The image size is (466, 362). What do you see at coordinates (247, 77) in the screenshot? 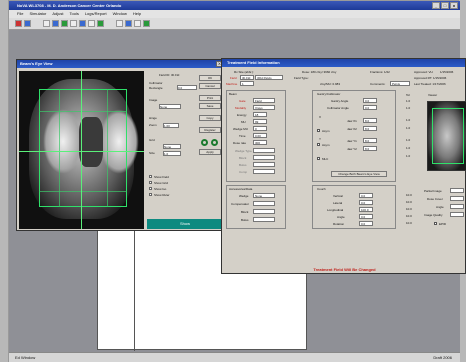
I see `field-id-input: 3b Fld` at bounding box center [247, 77].